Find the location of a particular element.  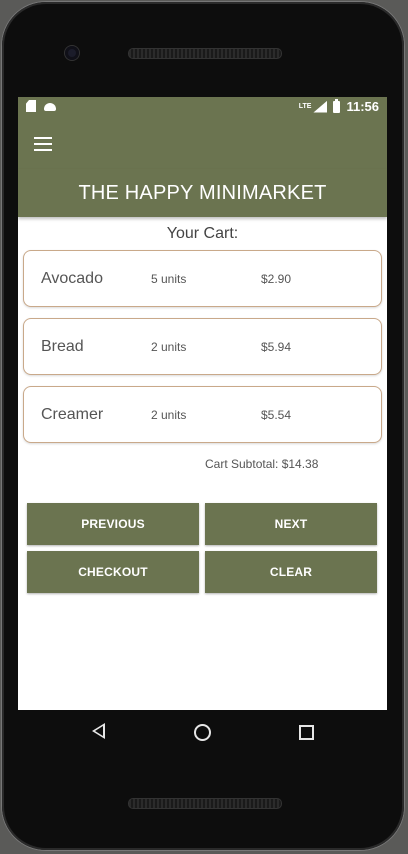

item-price: $5.94 is located at coordinates (276, 347).